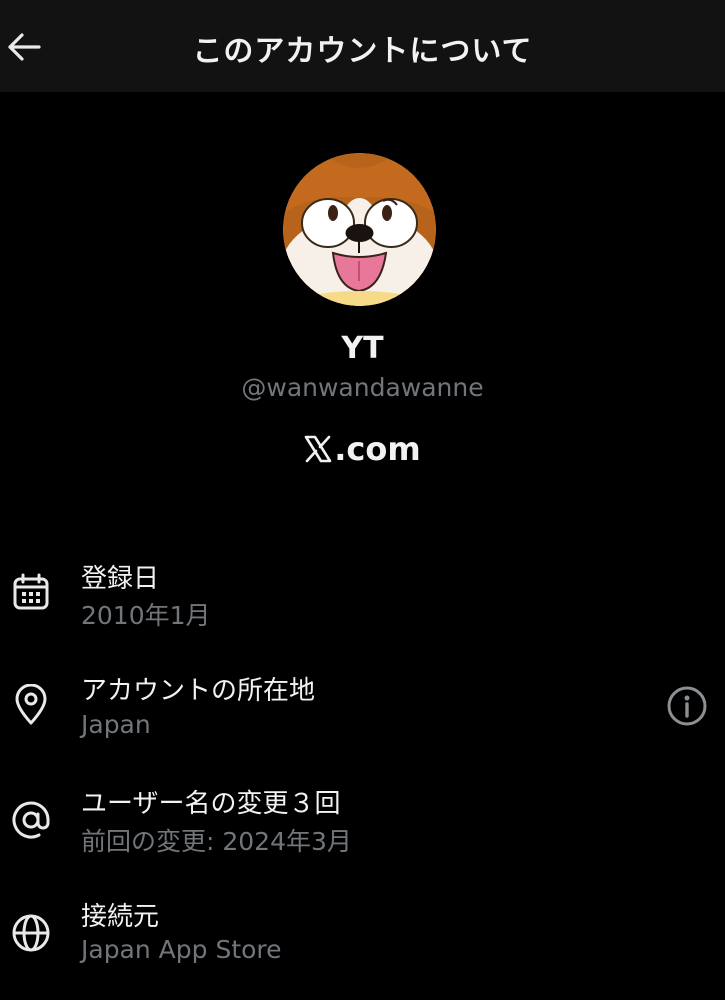 The width and height of the screenshot is (725, 1000). Describe the element at coordinates (216, 841) in the screenshot. I see `username-changes-value: 前回の変更: 2024年3月` at that location.